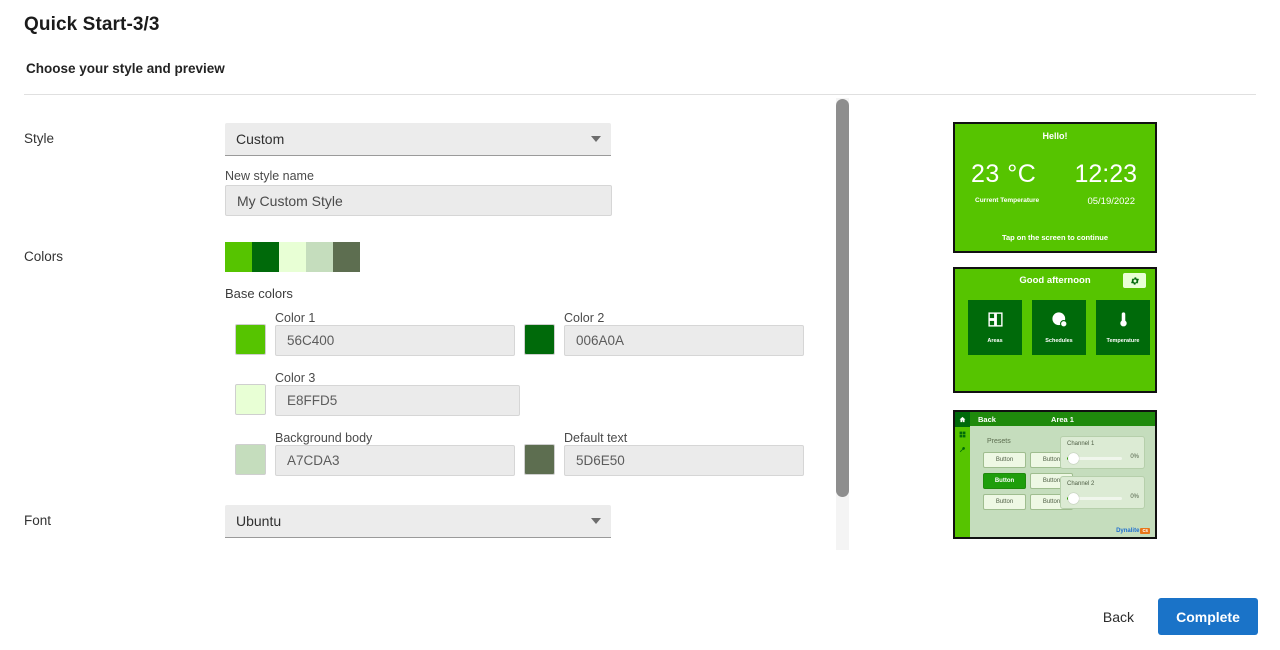 The width and height of the screenshot is (1280, 650). What do you see at coordinates (1055, 237) in the screenshot?
I see `preview1-footer-hint: Tap on the screen to continue` at bounding box center [1055, 237].